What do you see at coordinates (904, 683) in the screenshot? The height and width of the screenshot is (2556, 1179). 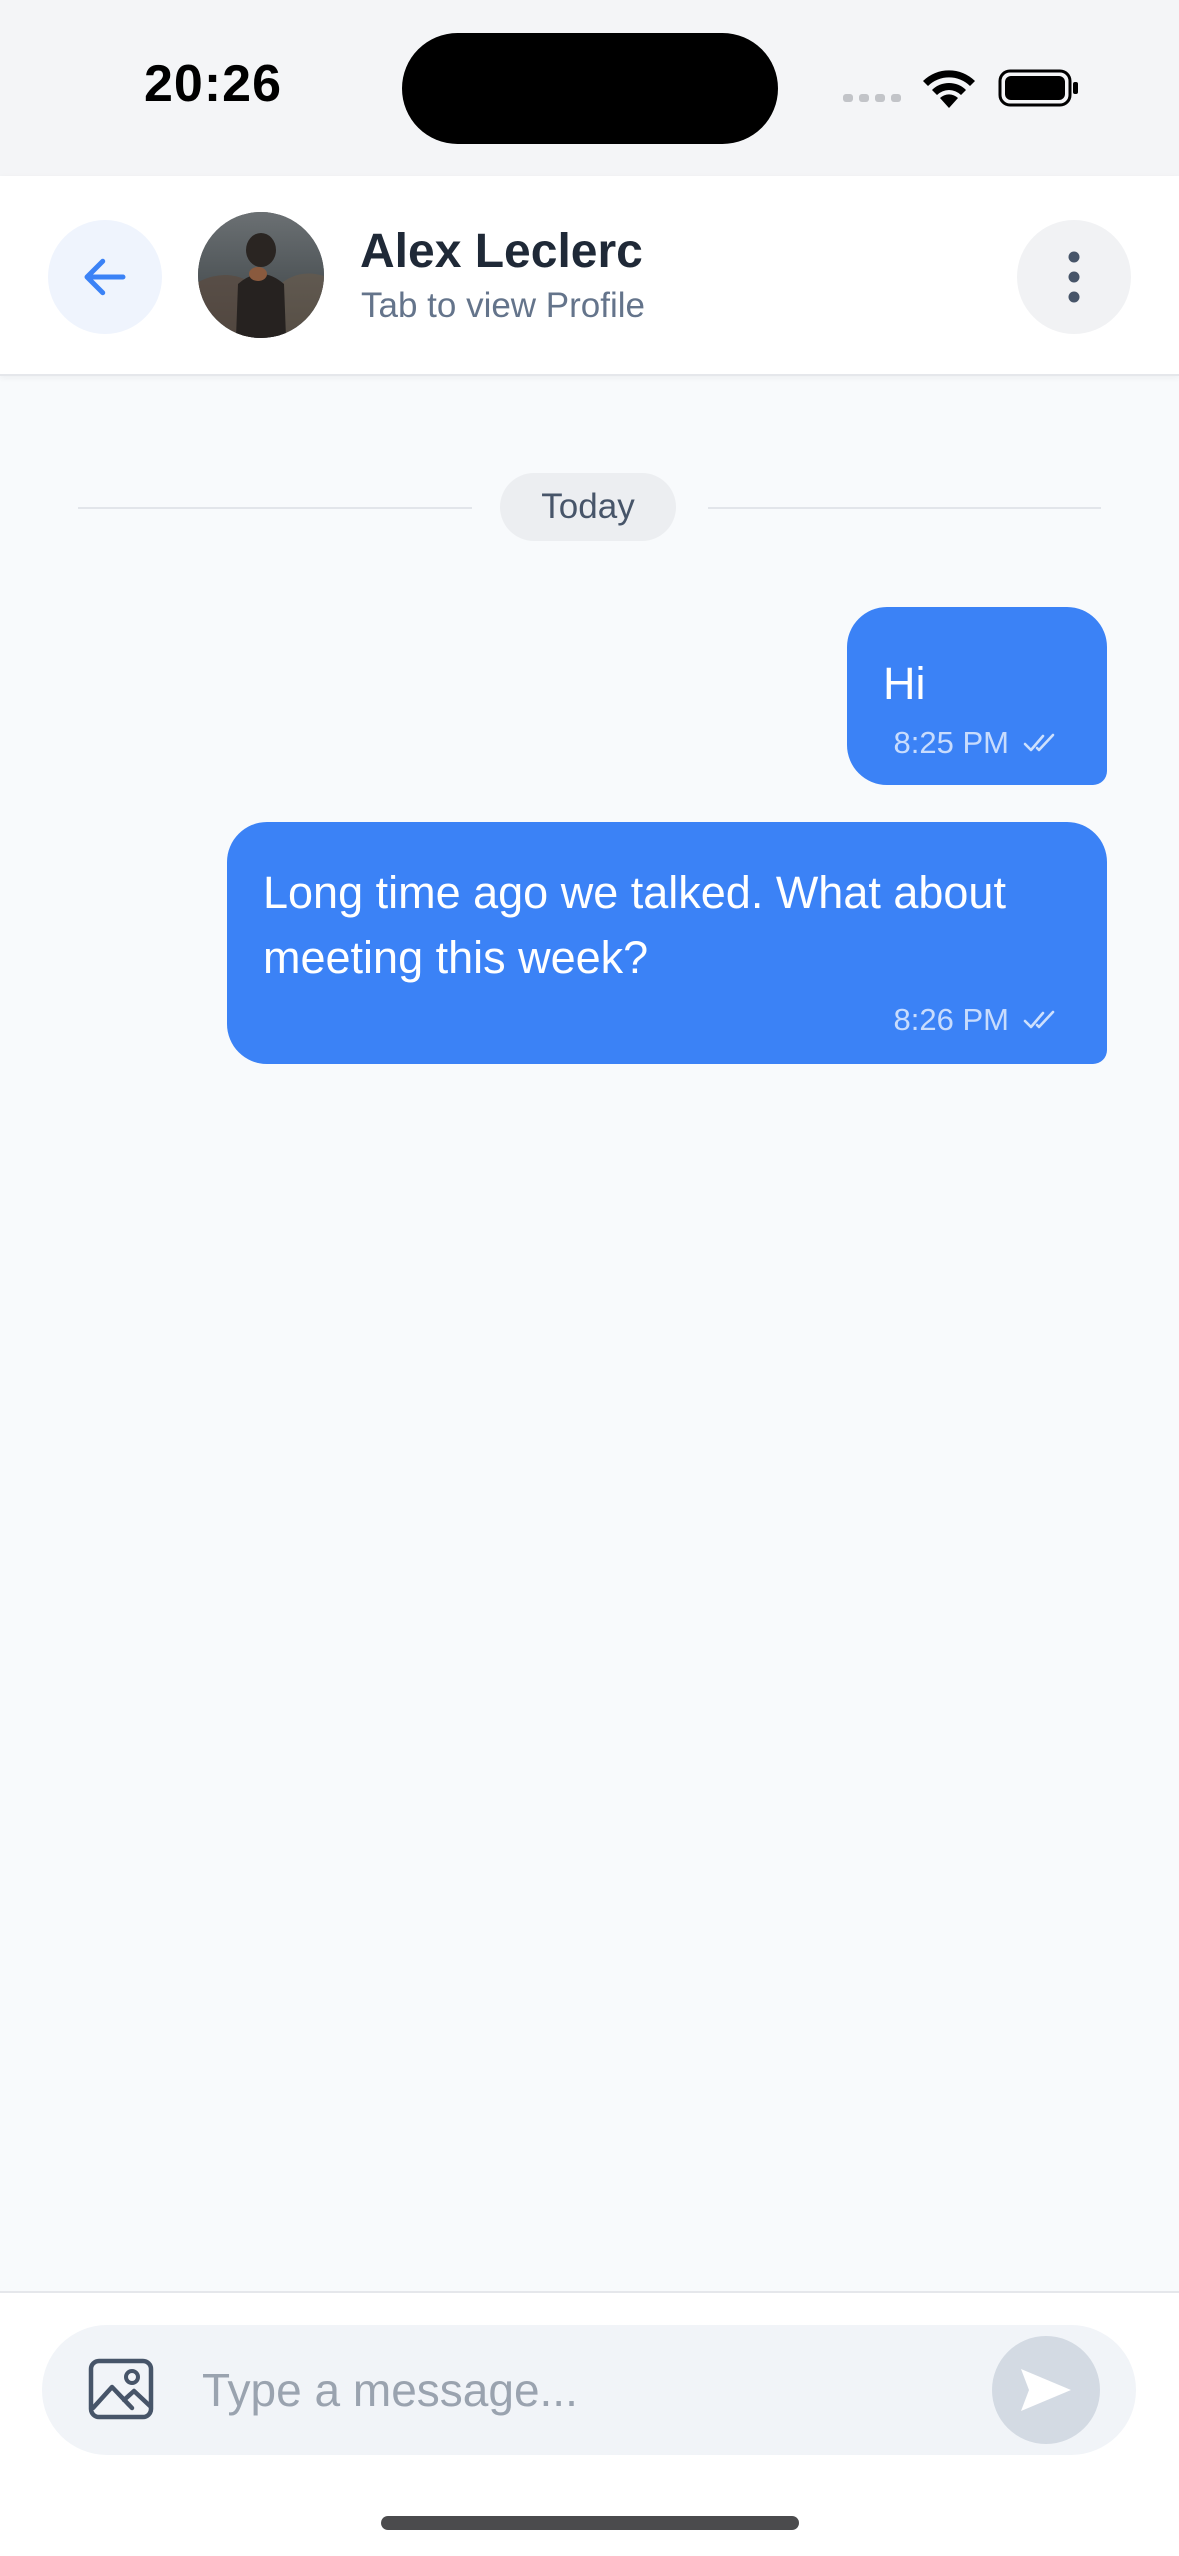 I see `message-text: Hi` at bounding box center [904, 683].